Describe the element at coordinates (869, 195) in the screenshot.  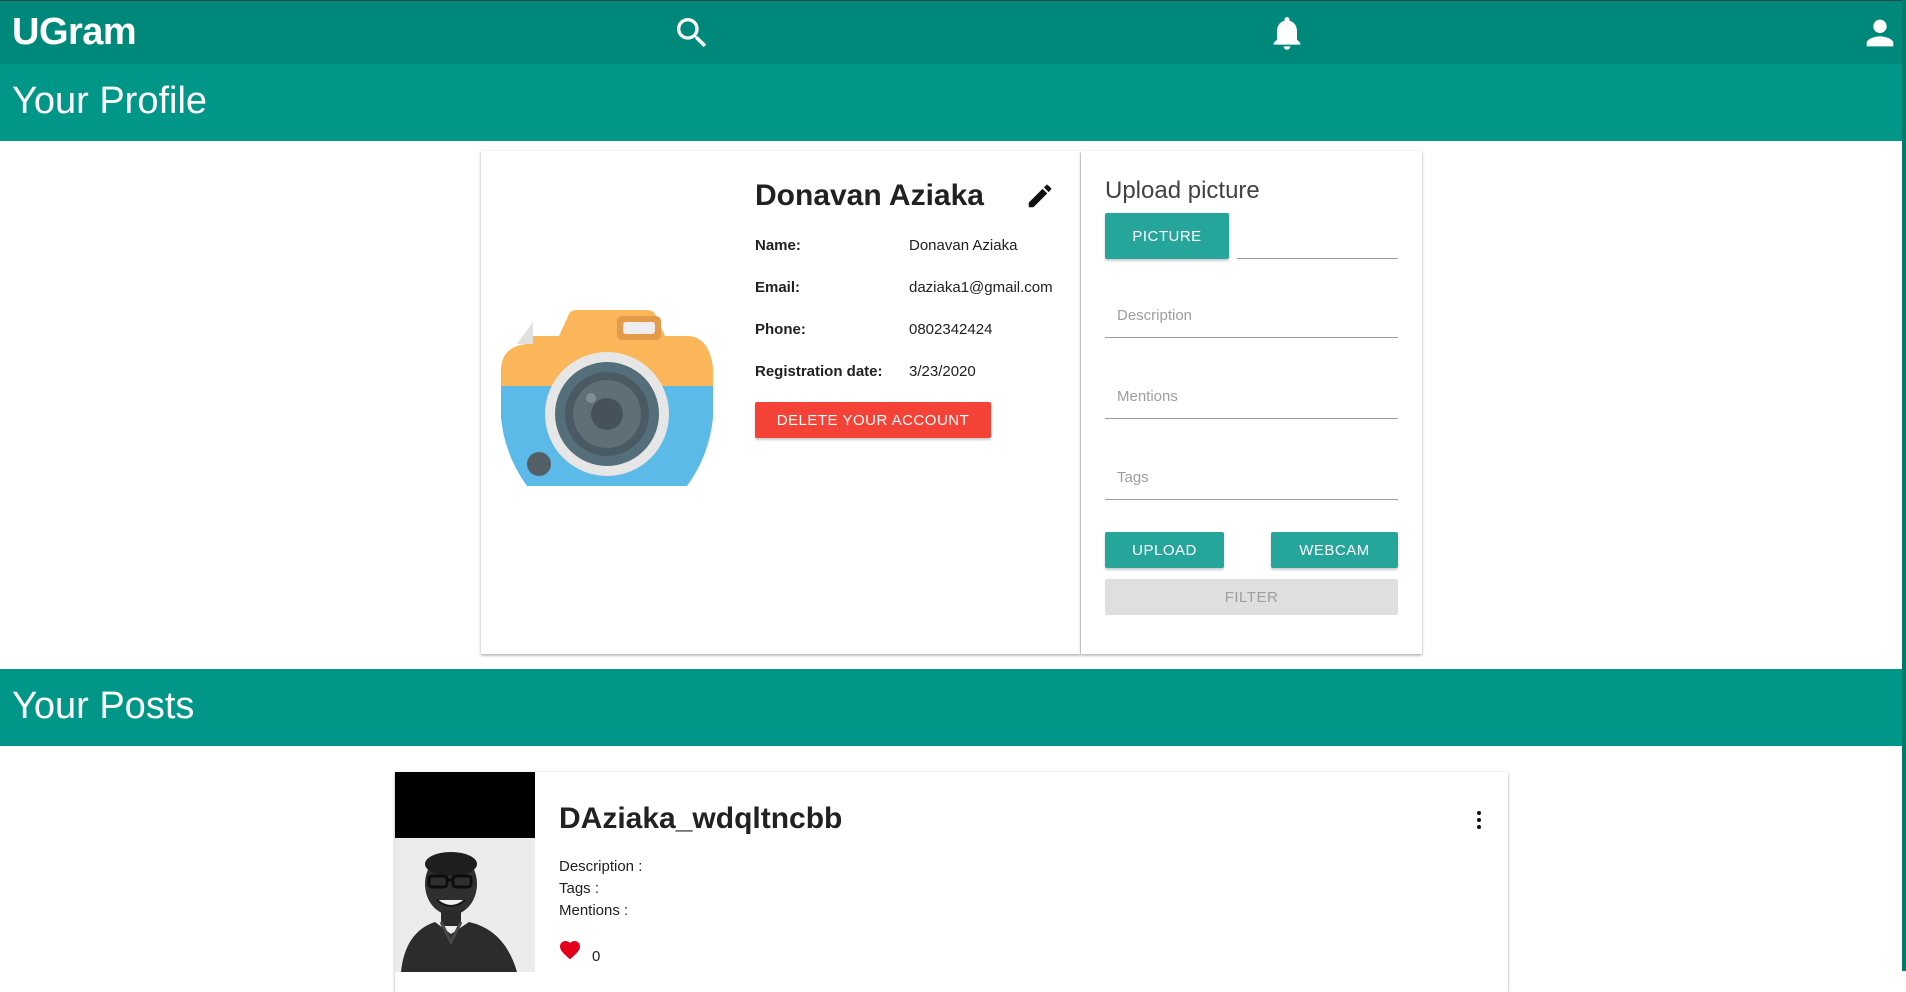
I see `profile-display-name: Donavan Aziaka` at that location.